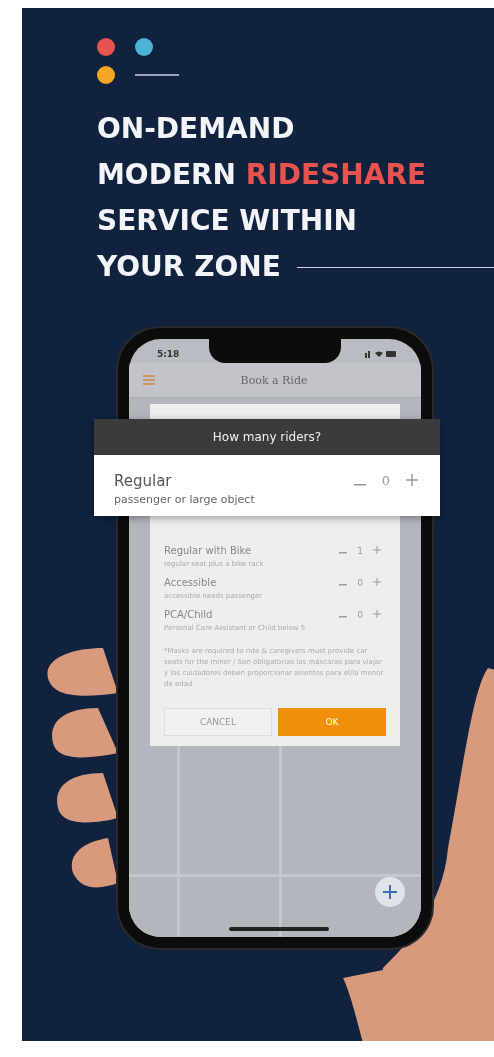 The width and height of the screenshot is (494, 1057). Describe the element at coordinates (185, 499) in the screenshot. I see `rider-type-description: passenger or large object` at that location.